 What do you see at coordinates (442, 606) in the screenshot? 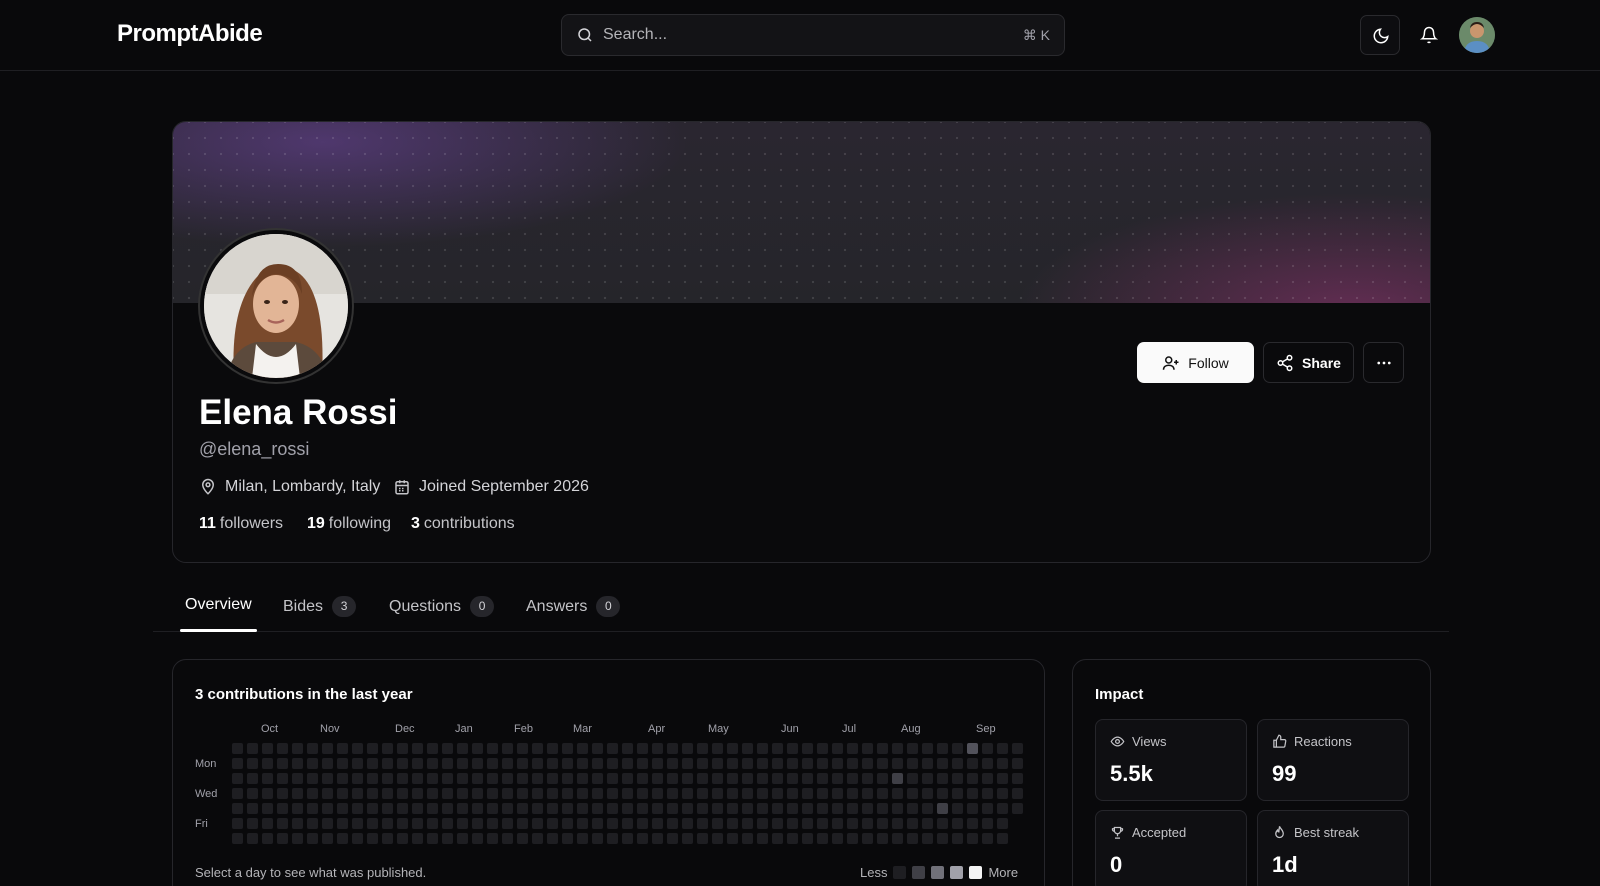
I see `tab-questions: Questions 0` at bounding box center [442, 606].